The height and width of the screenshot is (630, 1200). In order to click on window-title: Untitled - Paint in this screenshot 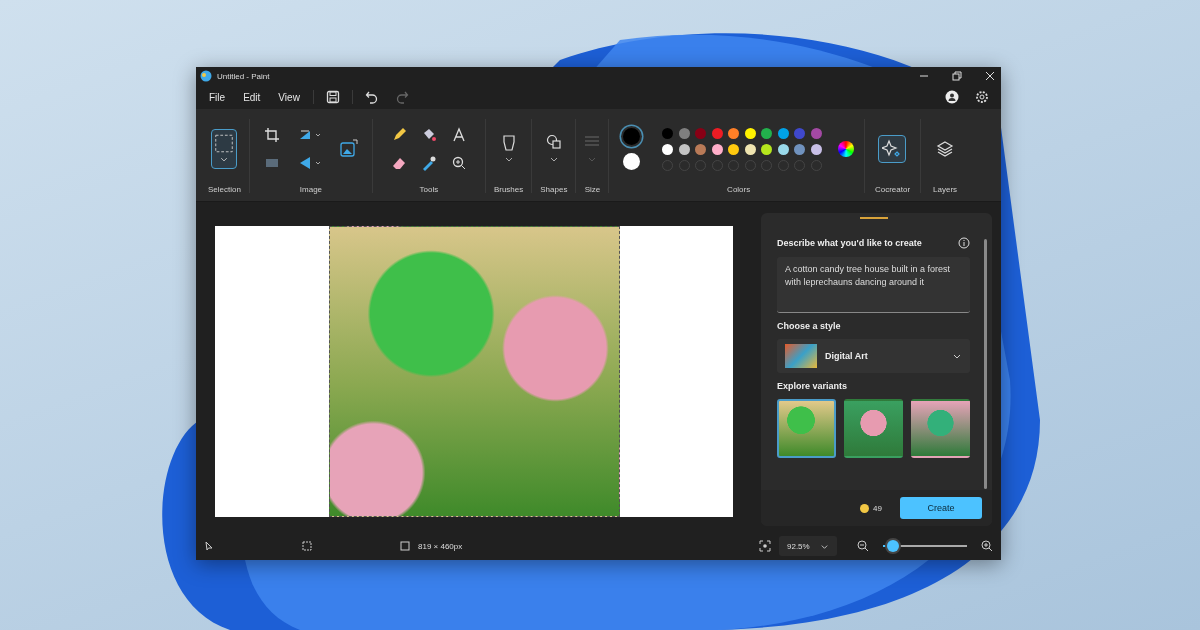, I will do `click(243, 76)`.